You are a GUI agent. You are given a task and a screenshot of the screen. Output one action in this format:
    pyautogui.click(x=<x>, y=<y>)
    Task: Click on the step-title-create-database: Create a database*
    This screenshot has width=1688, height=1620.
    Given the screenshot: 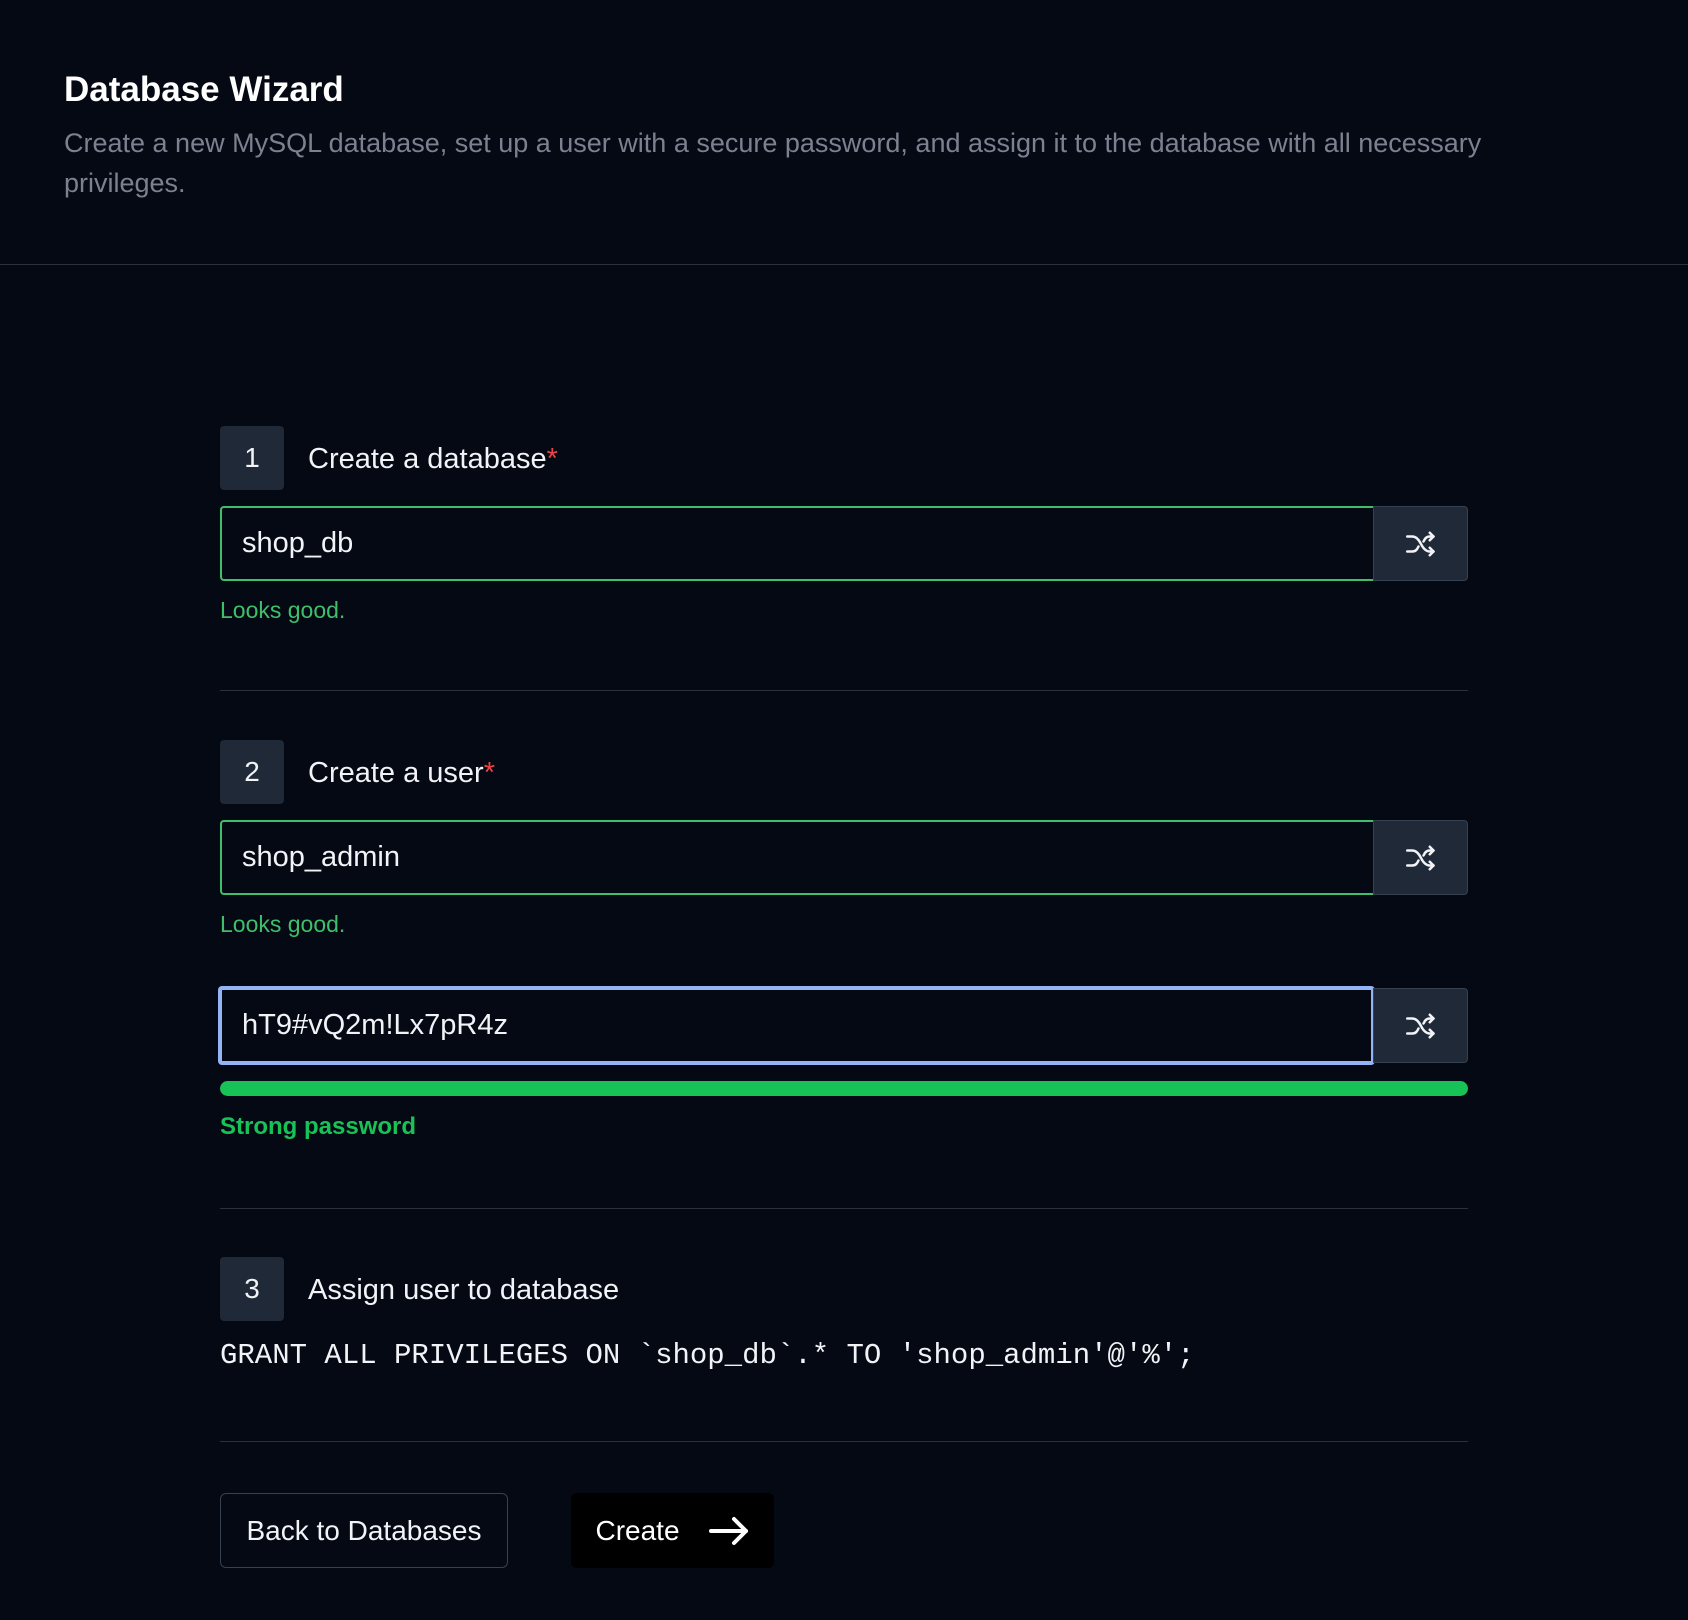 What is the action you would take?
    pyautogui.click(x=433, y=459)
    